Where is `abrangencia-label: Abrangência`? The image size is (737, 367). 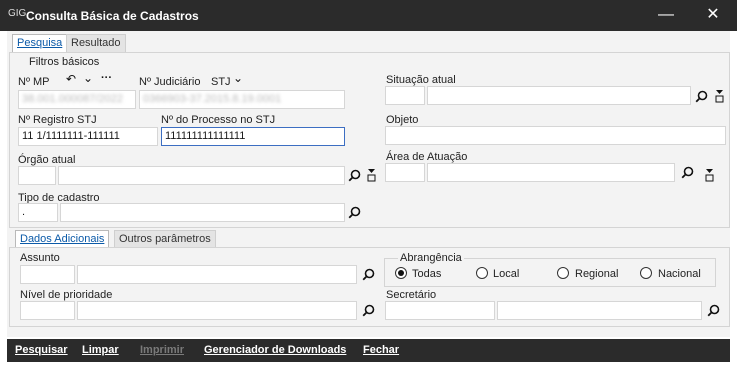 abrangencia-label: Abrangência is located at coordinates (431, 258).